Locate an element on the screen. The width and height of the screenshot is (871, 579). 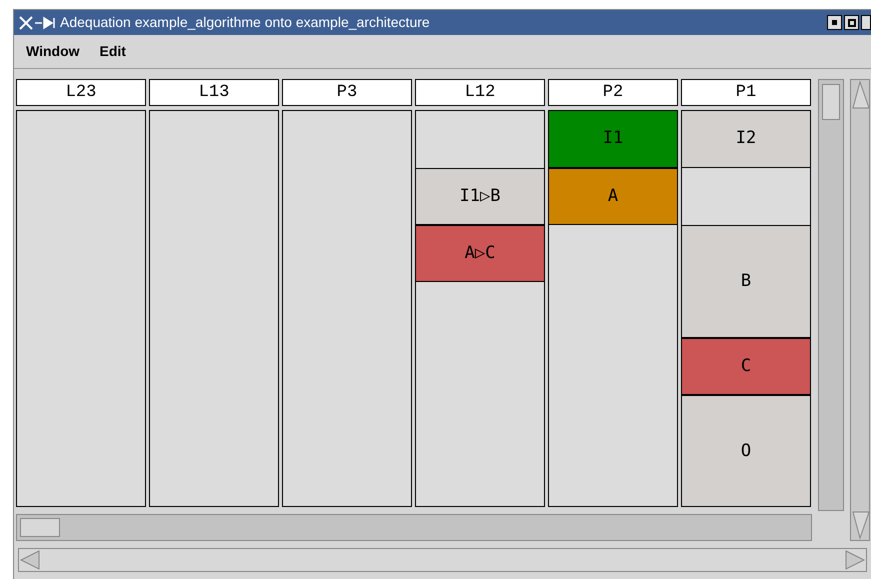
menu-item: Edit is located at coordinates (113, 51).